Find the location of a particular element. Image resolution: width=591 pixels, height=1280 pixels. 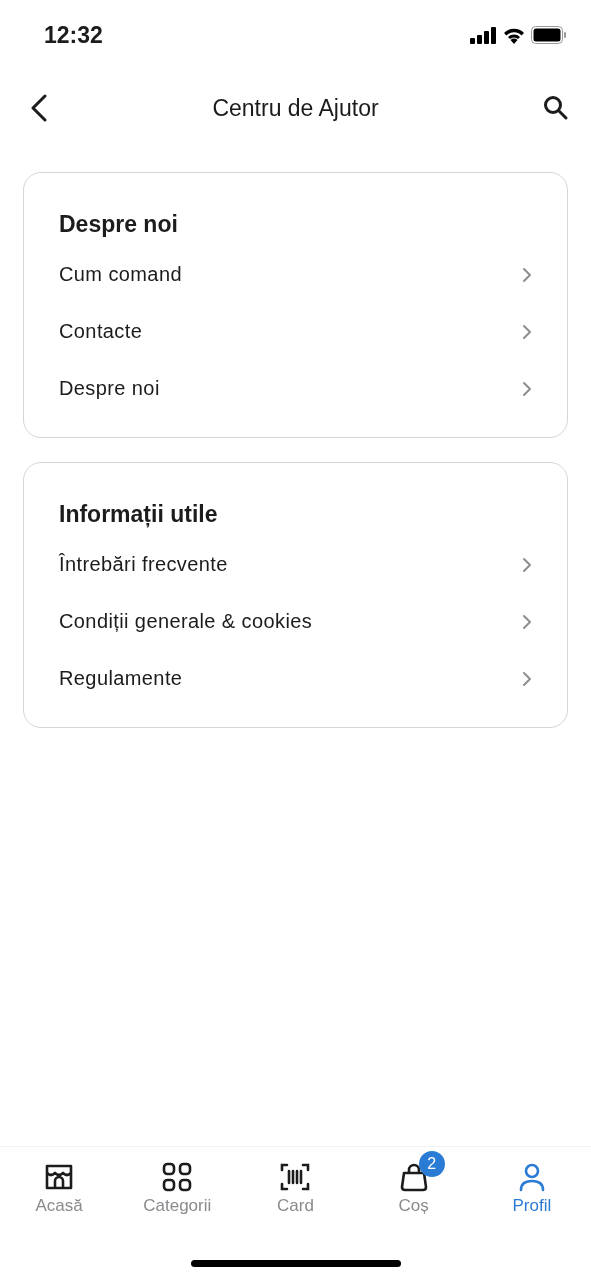

section-title: Informații utile is located at coordinates (139, 514).